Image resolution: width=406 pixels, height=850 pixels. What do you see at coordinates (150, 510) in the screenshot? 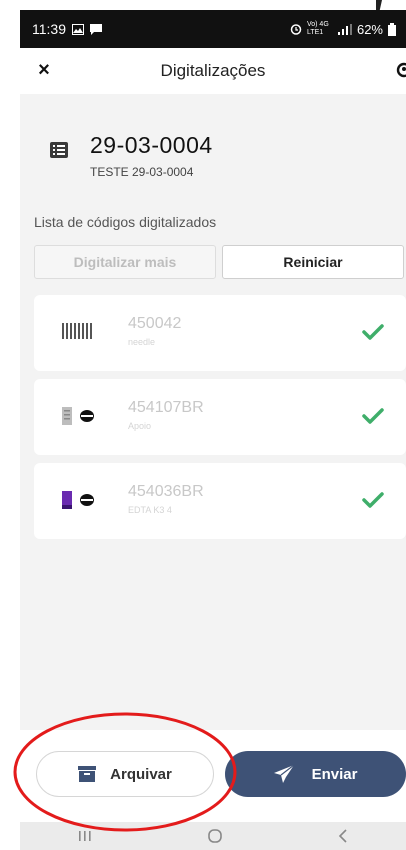
I see `item-description: EDTA K3 4` at bounding box center [150, 510].